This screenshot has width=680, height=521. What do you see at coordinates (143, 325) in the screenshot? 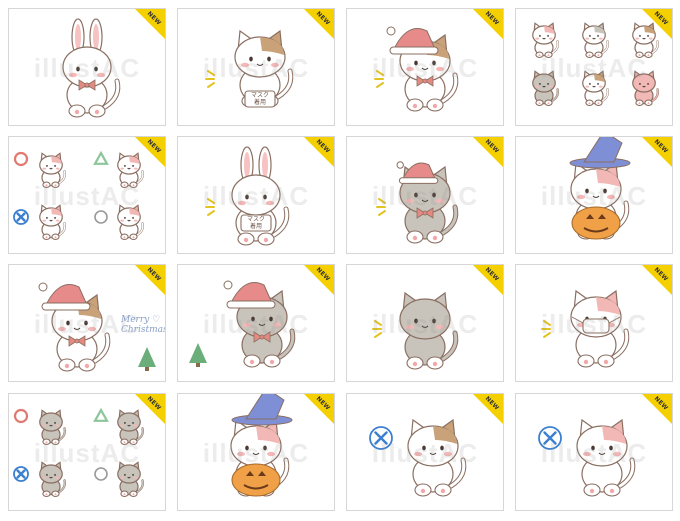
I see `merry-christmas-text: Merry ♡ Christmas` at bounding box center [143, 325].